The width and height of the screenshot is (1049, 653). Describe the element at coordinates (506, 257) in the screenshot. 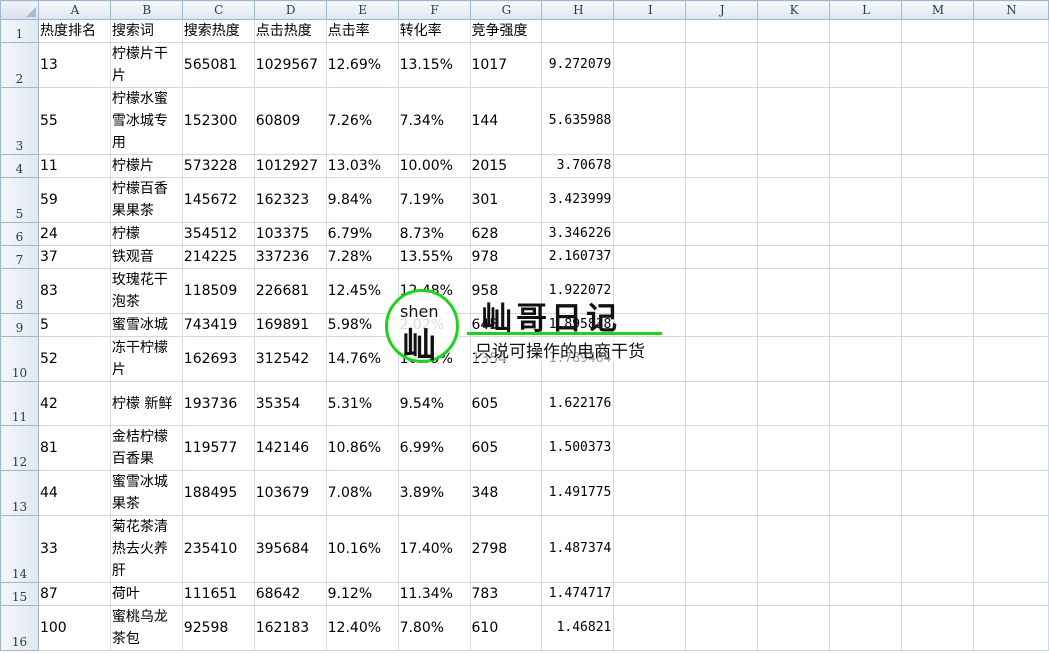

I see `cell-g: 978` at that location.